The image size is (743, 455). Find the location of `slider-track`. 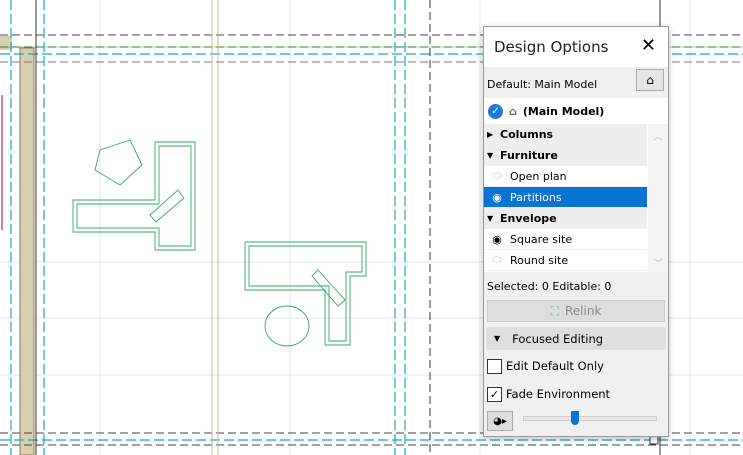

slider-track is located at coordinates (590, 418).